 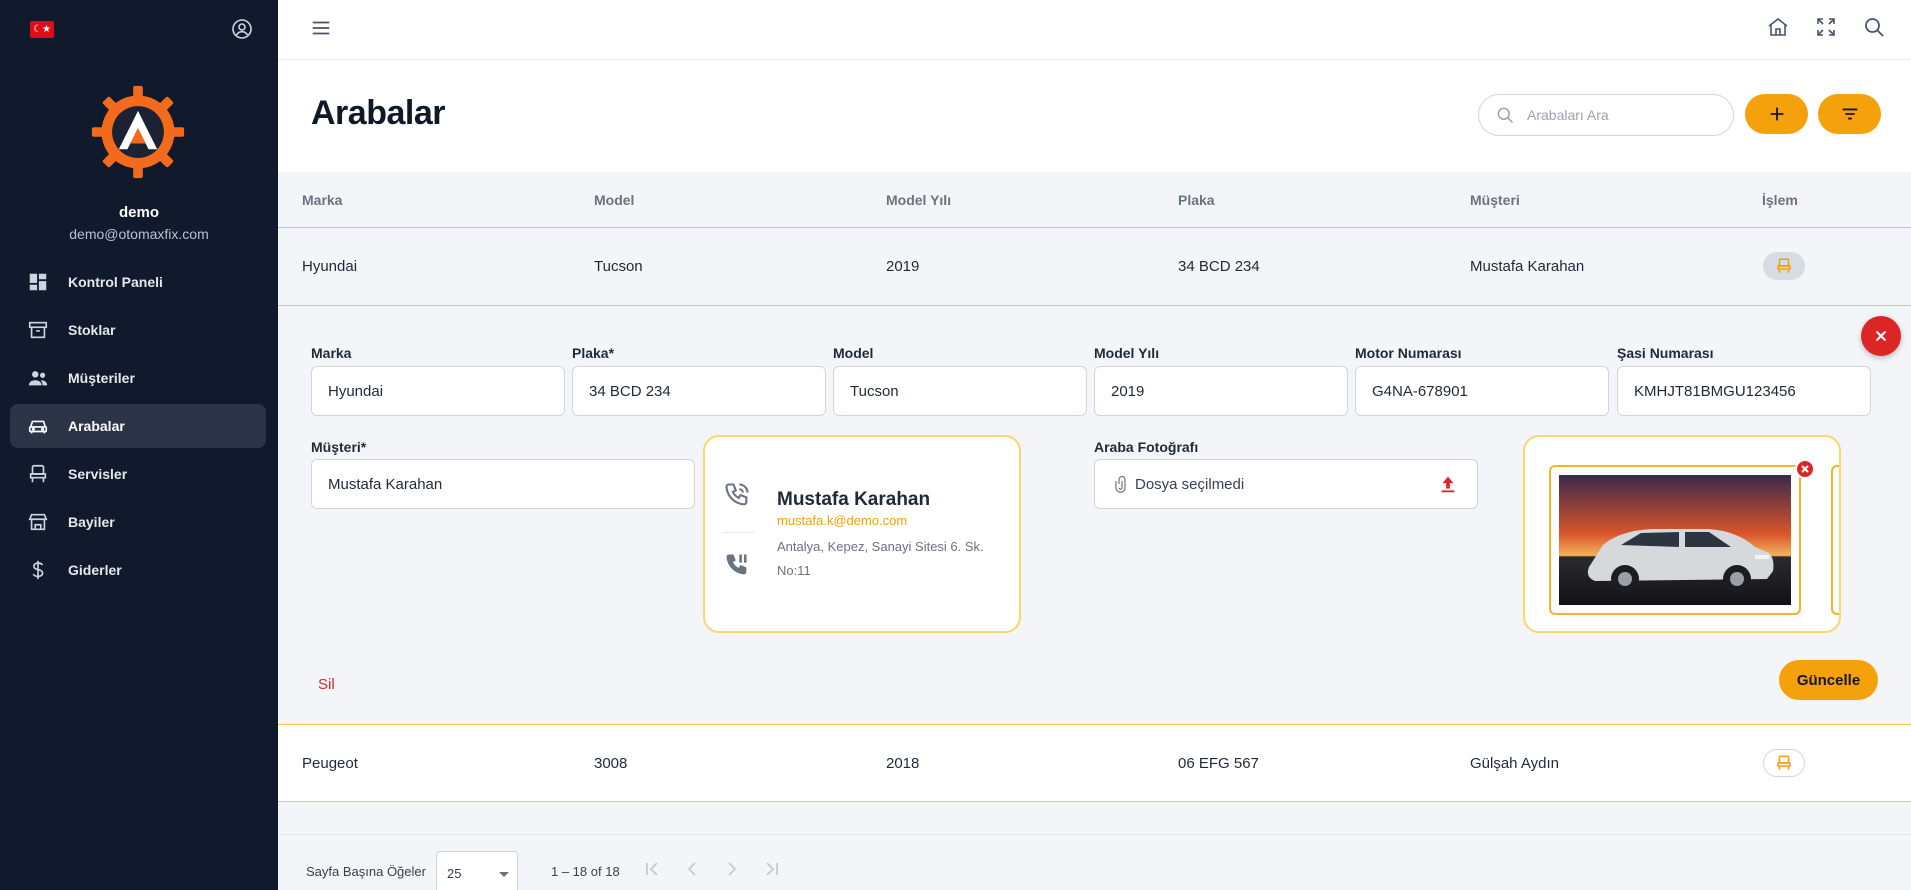 What do you see at coordinates (1665, 353) in the screenshot?
I see `label-sasi-numarasi: Şasi Numarası` at bounding box center [1665, 353].